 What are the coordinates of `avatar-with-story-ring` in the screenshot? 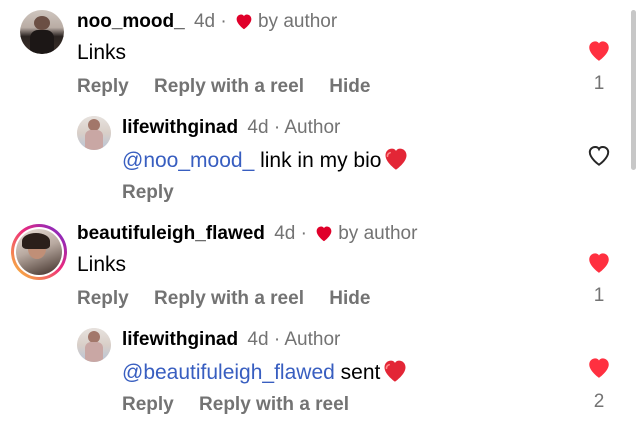 It's located at (39, 252).